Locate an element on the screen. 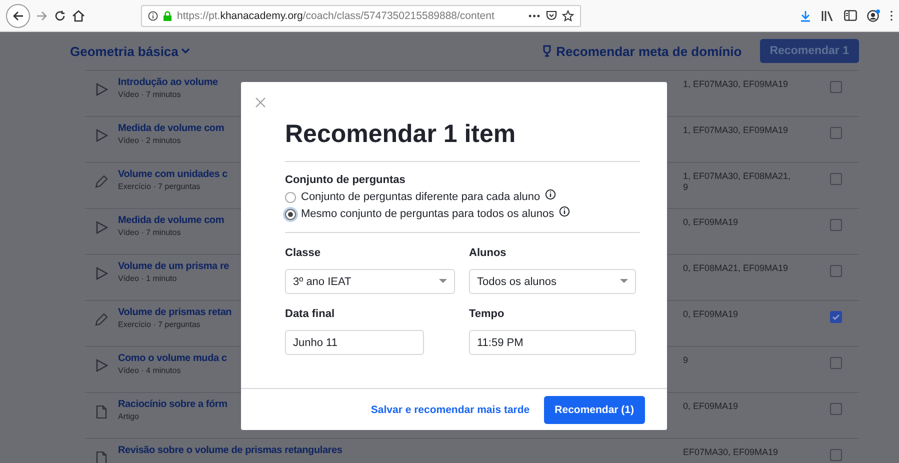  recommend-submit-button: Recomendar (1) is located at coordinates (594, 410).